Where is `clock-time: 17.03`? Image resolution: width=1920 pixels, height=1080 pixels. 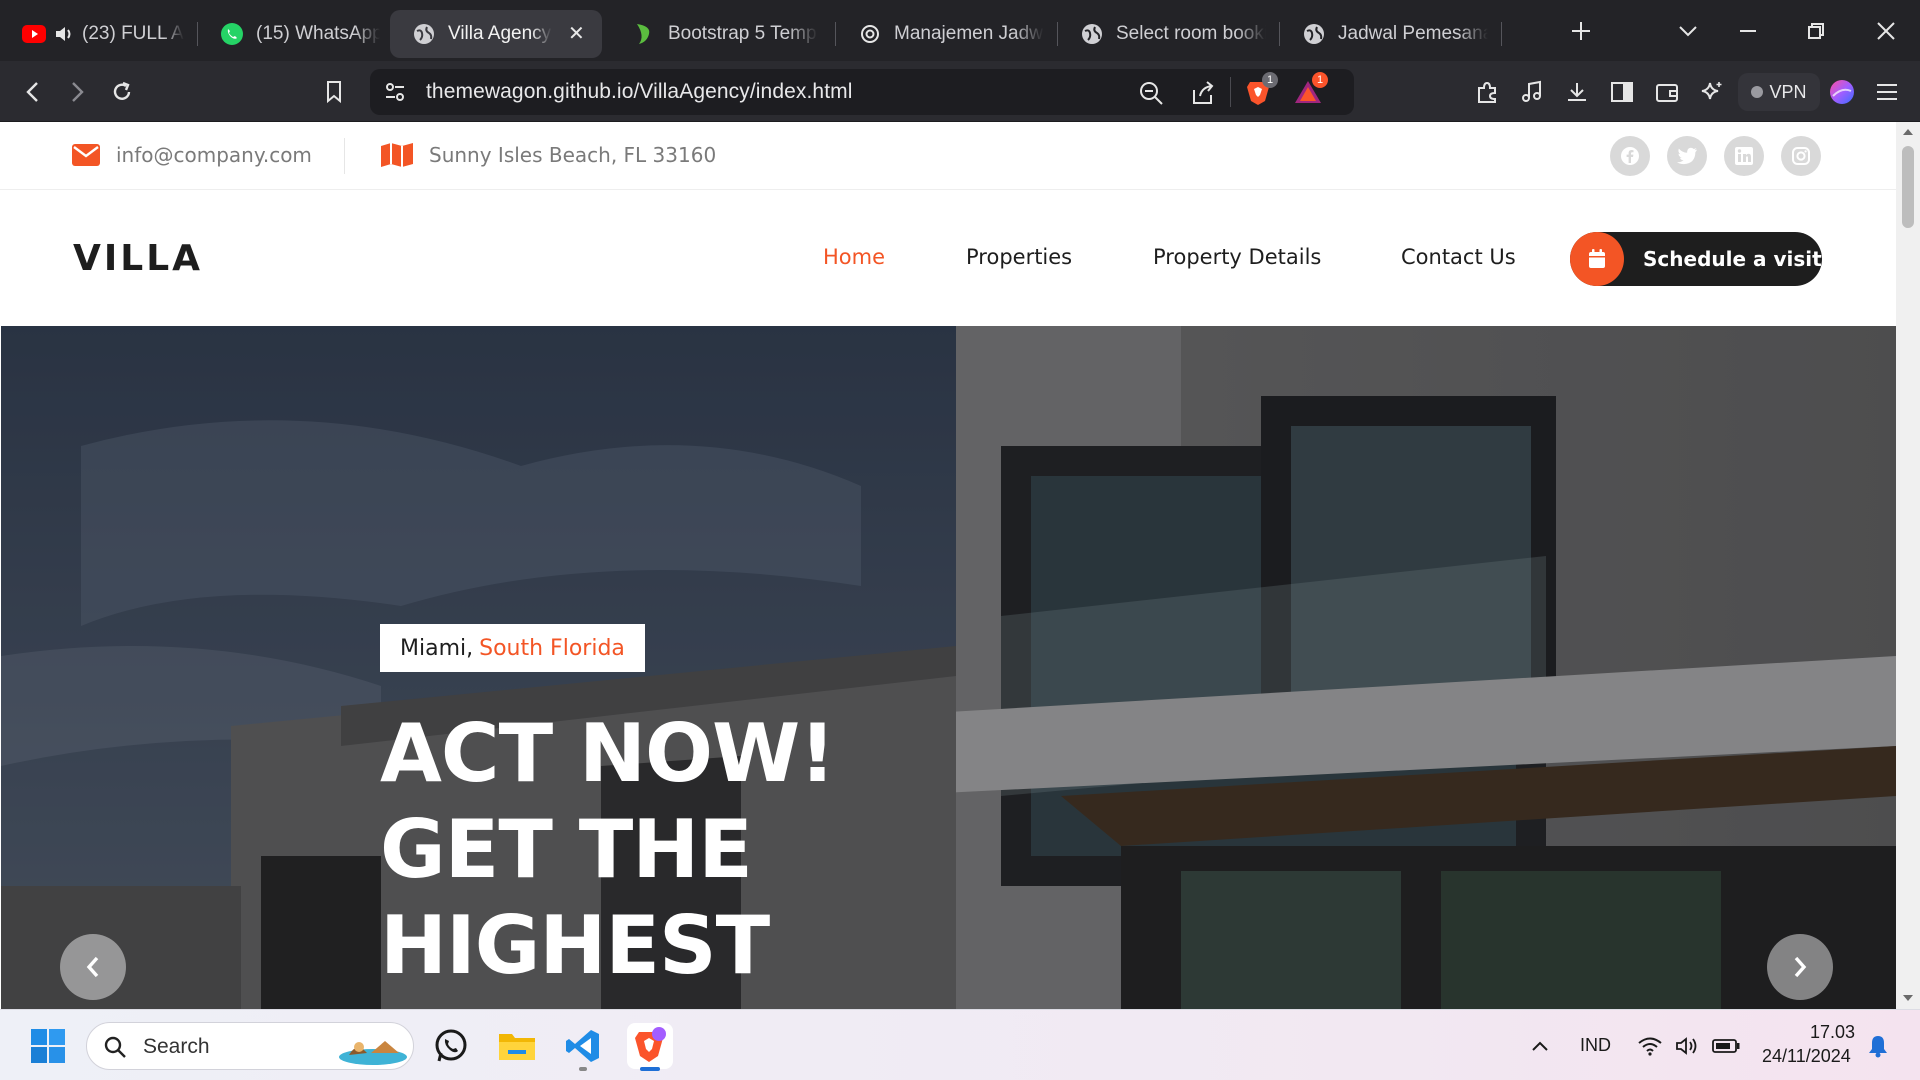 clock-time: 17.03 is located at coordinates (1832, 1032).